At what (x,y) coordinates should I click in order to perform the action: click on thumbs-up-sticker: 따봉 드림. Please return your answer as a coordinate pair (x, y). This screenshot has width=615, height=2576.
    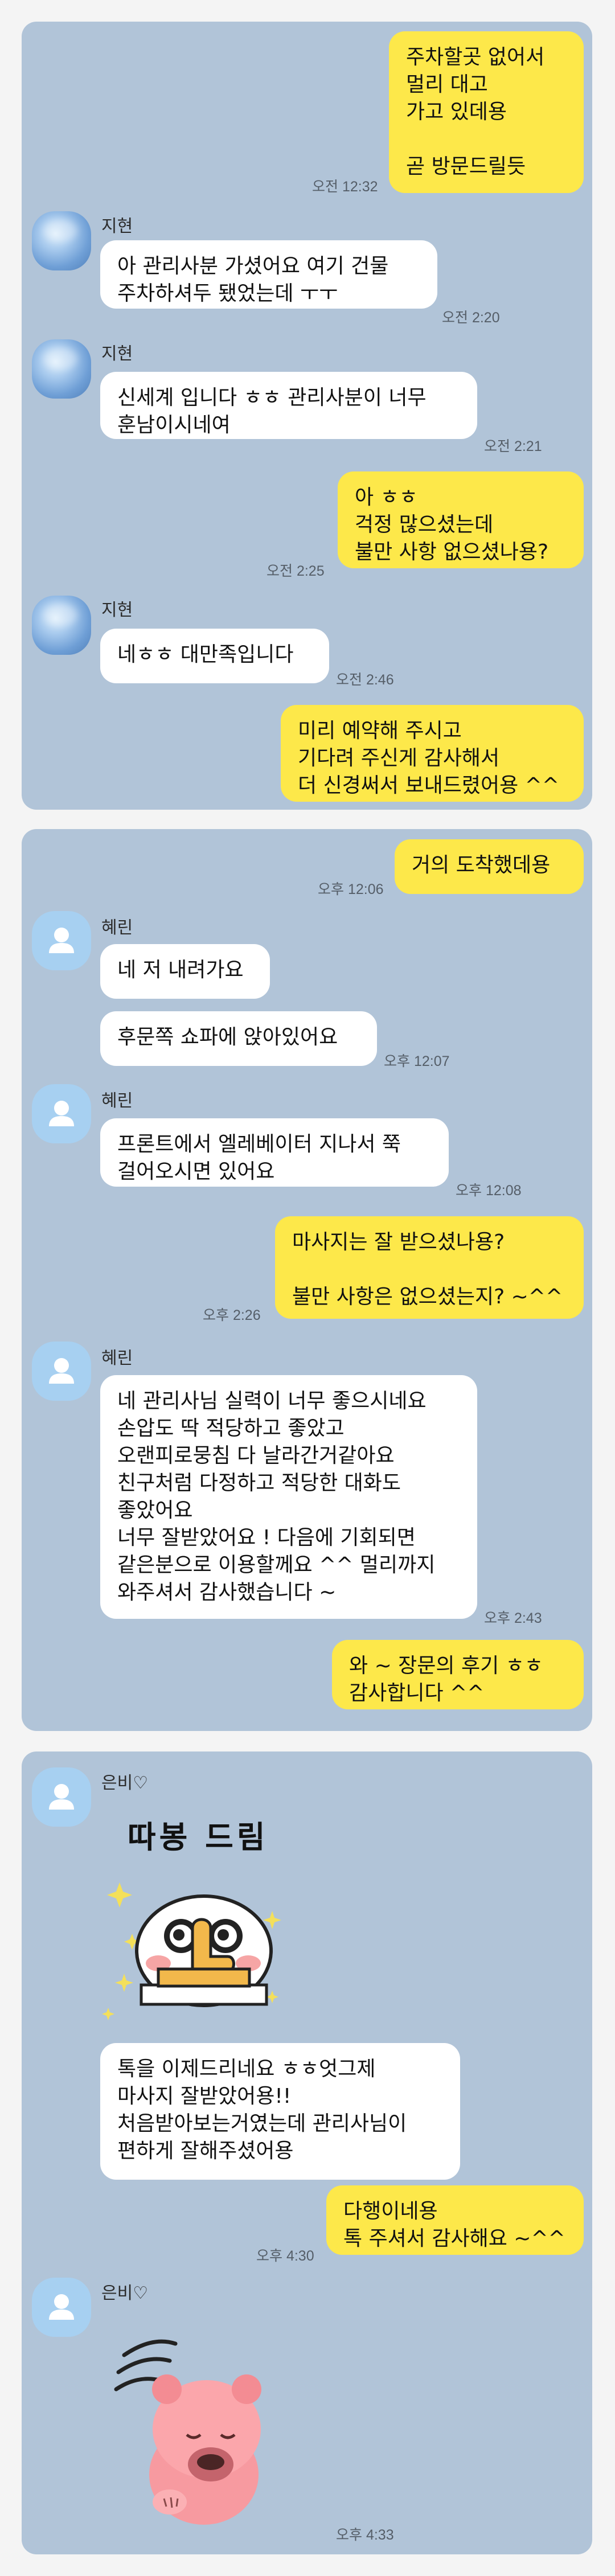
    Looking at the image, I should click on (221, 1917).